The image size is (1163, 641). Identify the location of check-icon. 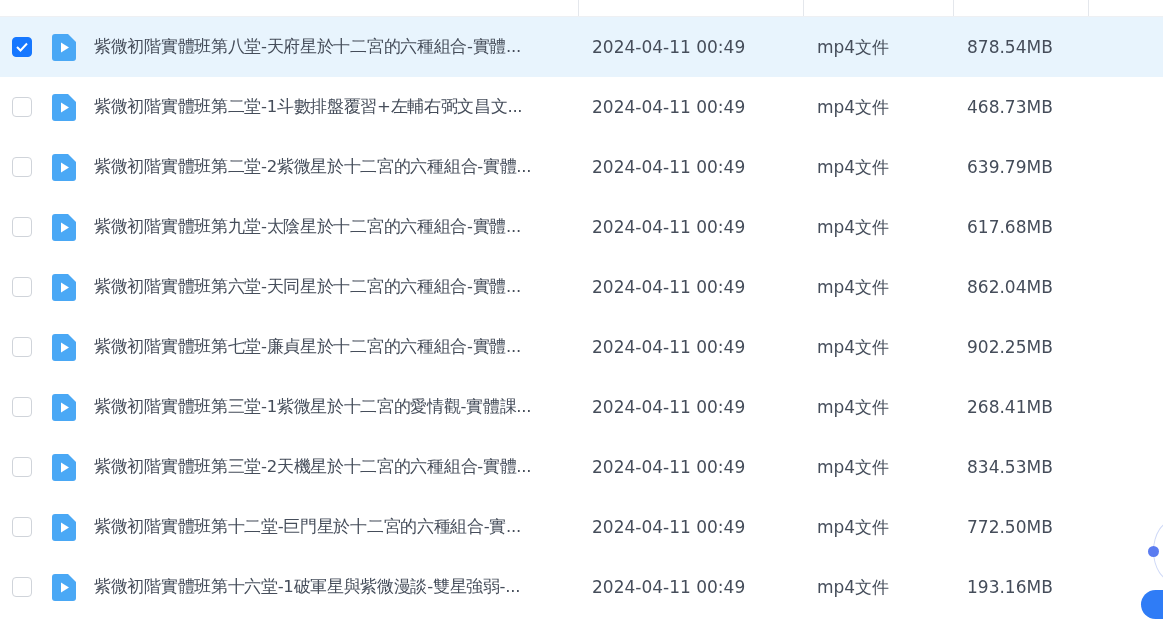
(22, 47).